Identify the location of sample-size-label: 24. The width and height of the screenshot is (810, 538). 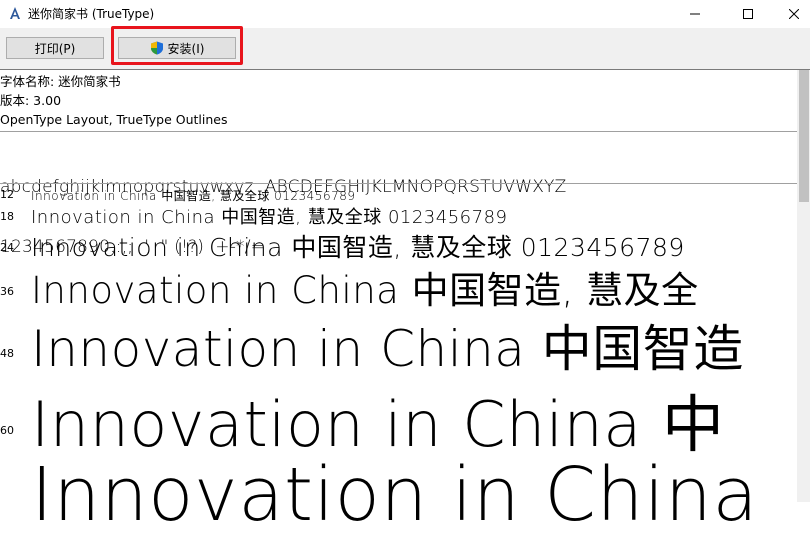
(7, 247).